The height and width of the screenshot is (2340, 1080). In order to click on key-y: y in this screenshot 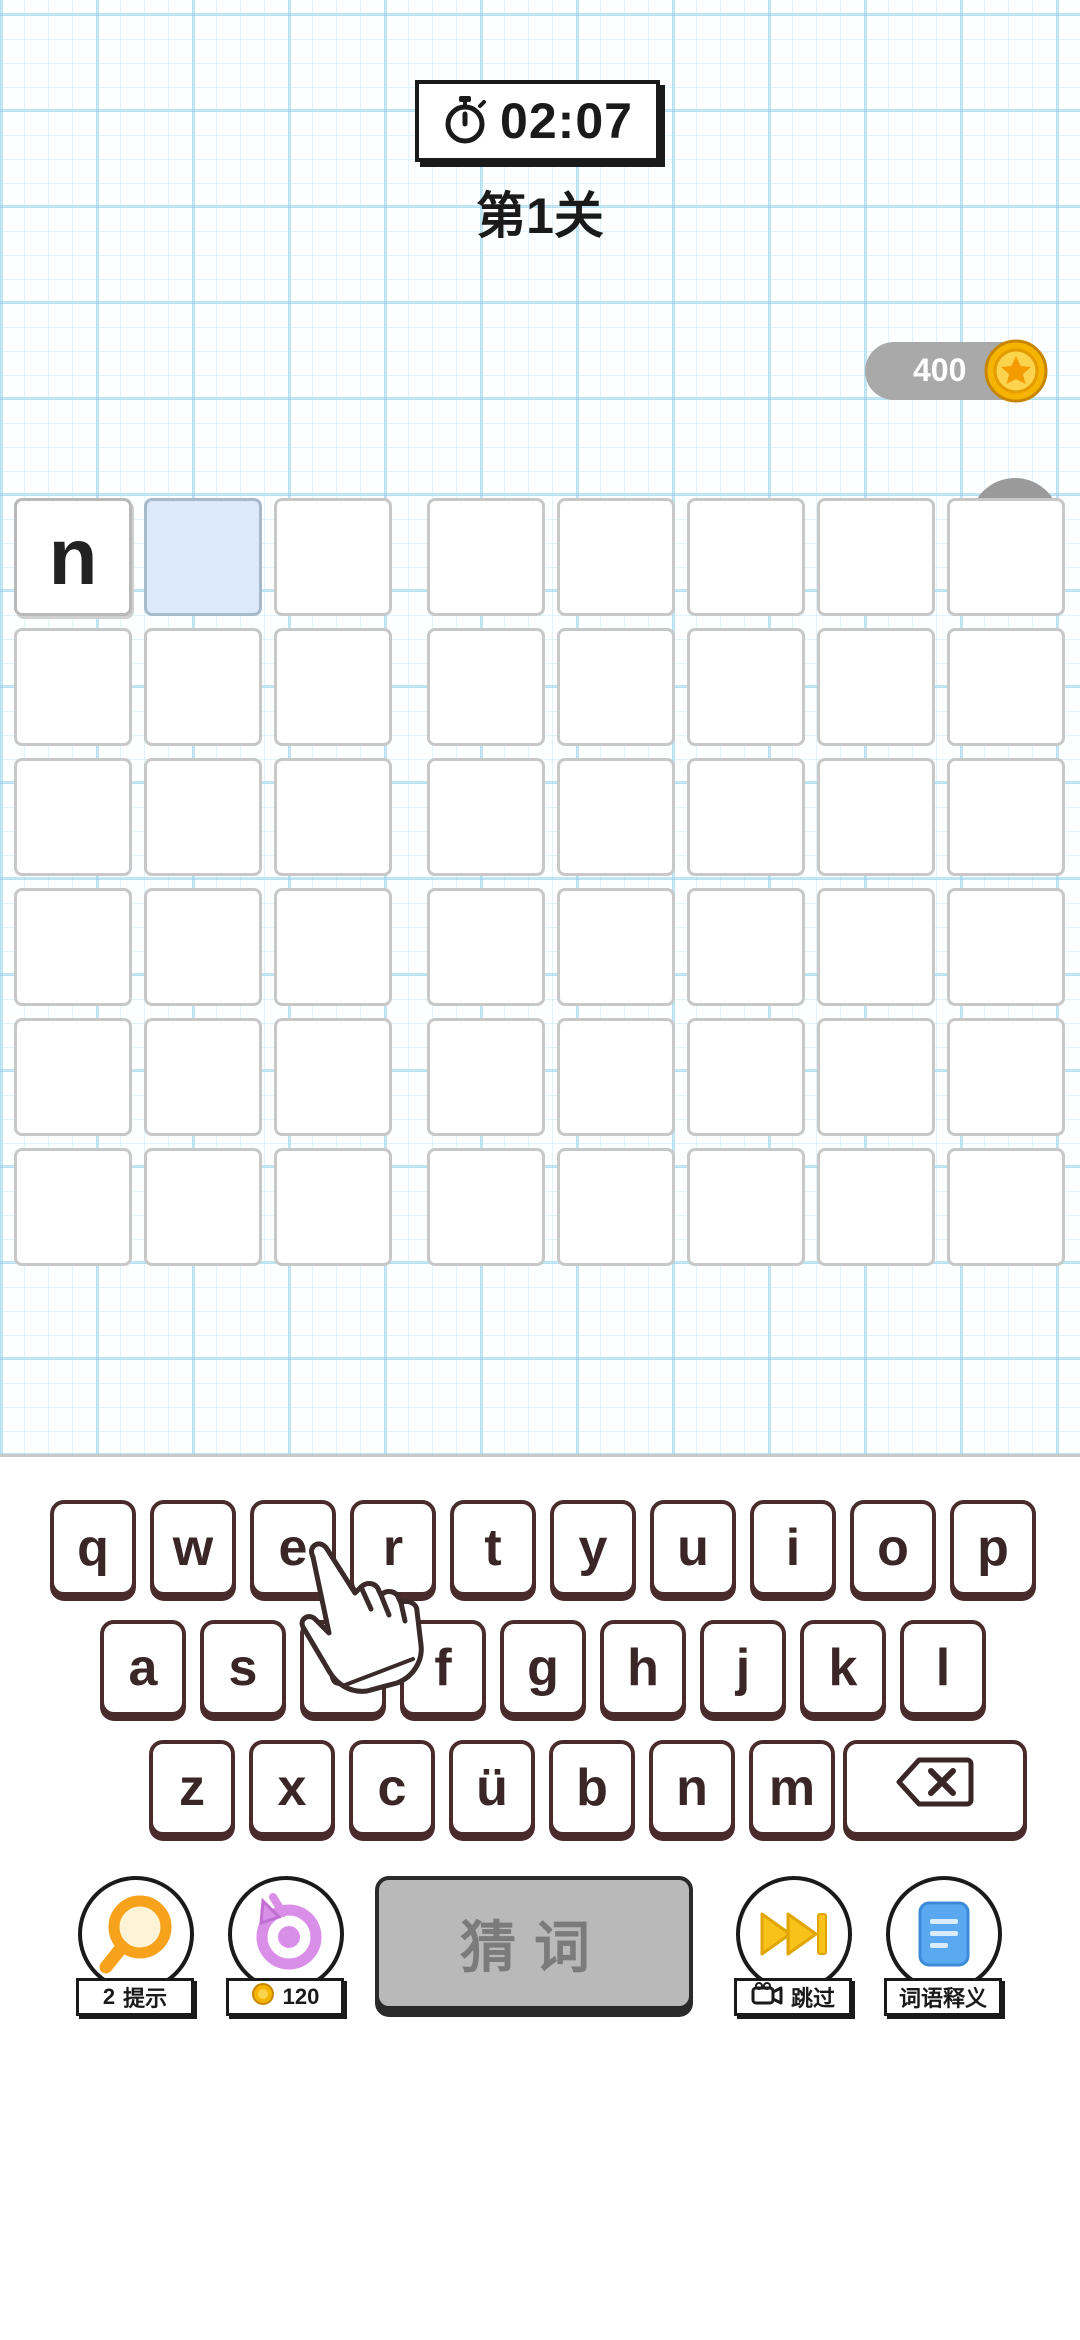, I will do `click(593, 1548)`.